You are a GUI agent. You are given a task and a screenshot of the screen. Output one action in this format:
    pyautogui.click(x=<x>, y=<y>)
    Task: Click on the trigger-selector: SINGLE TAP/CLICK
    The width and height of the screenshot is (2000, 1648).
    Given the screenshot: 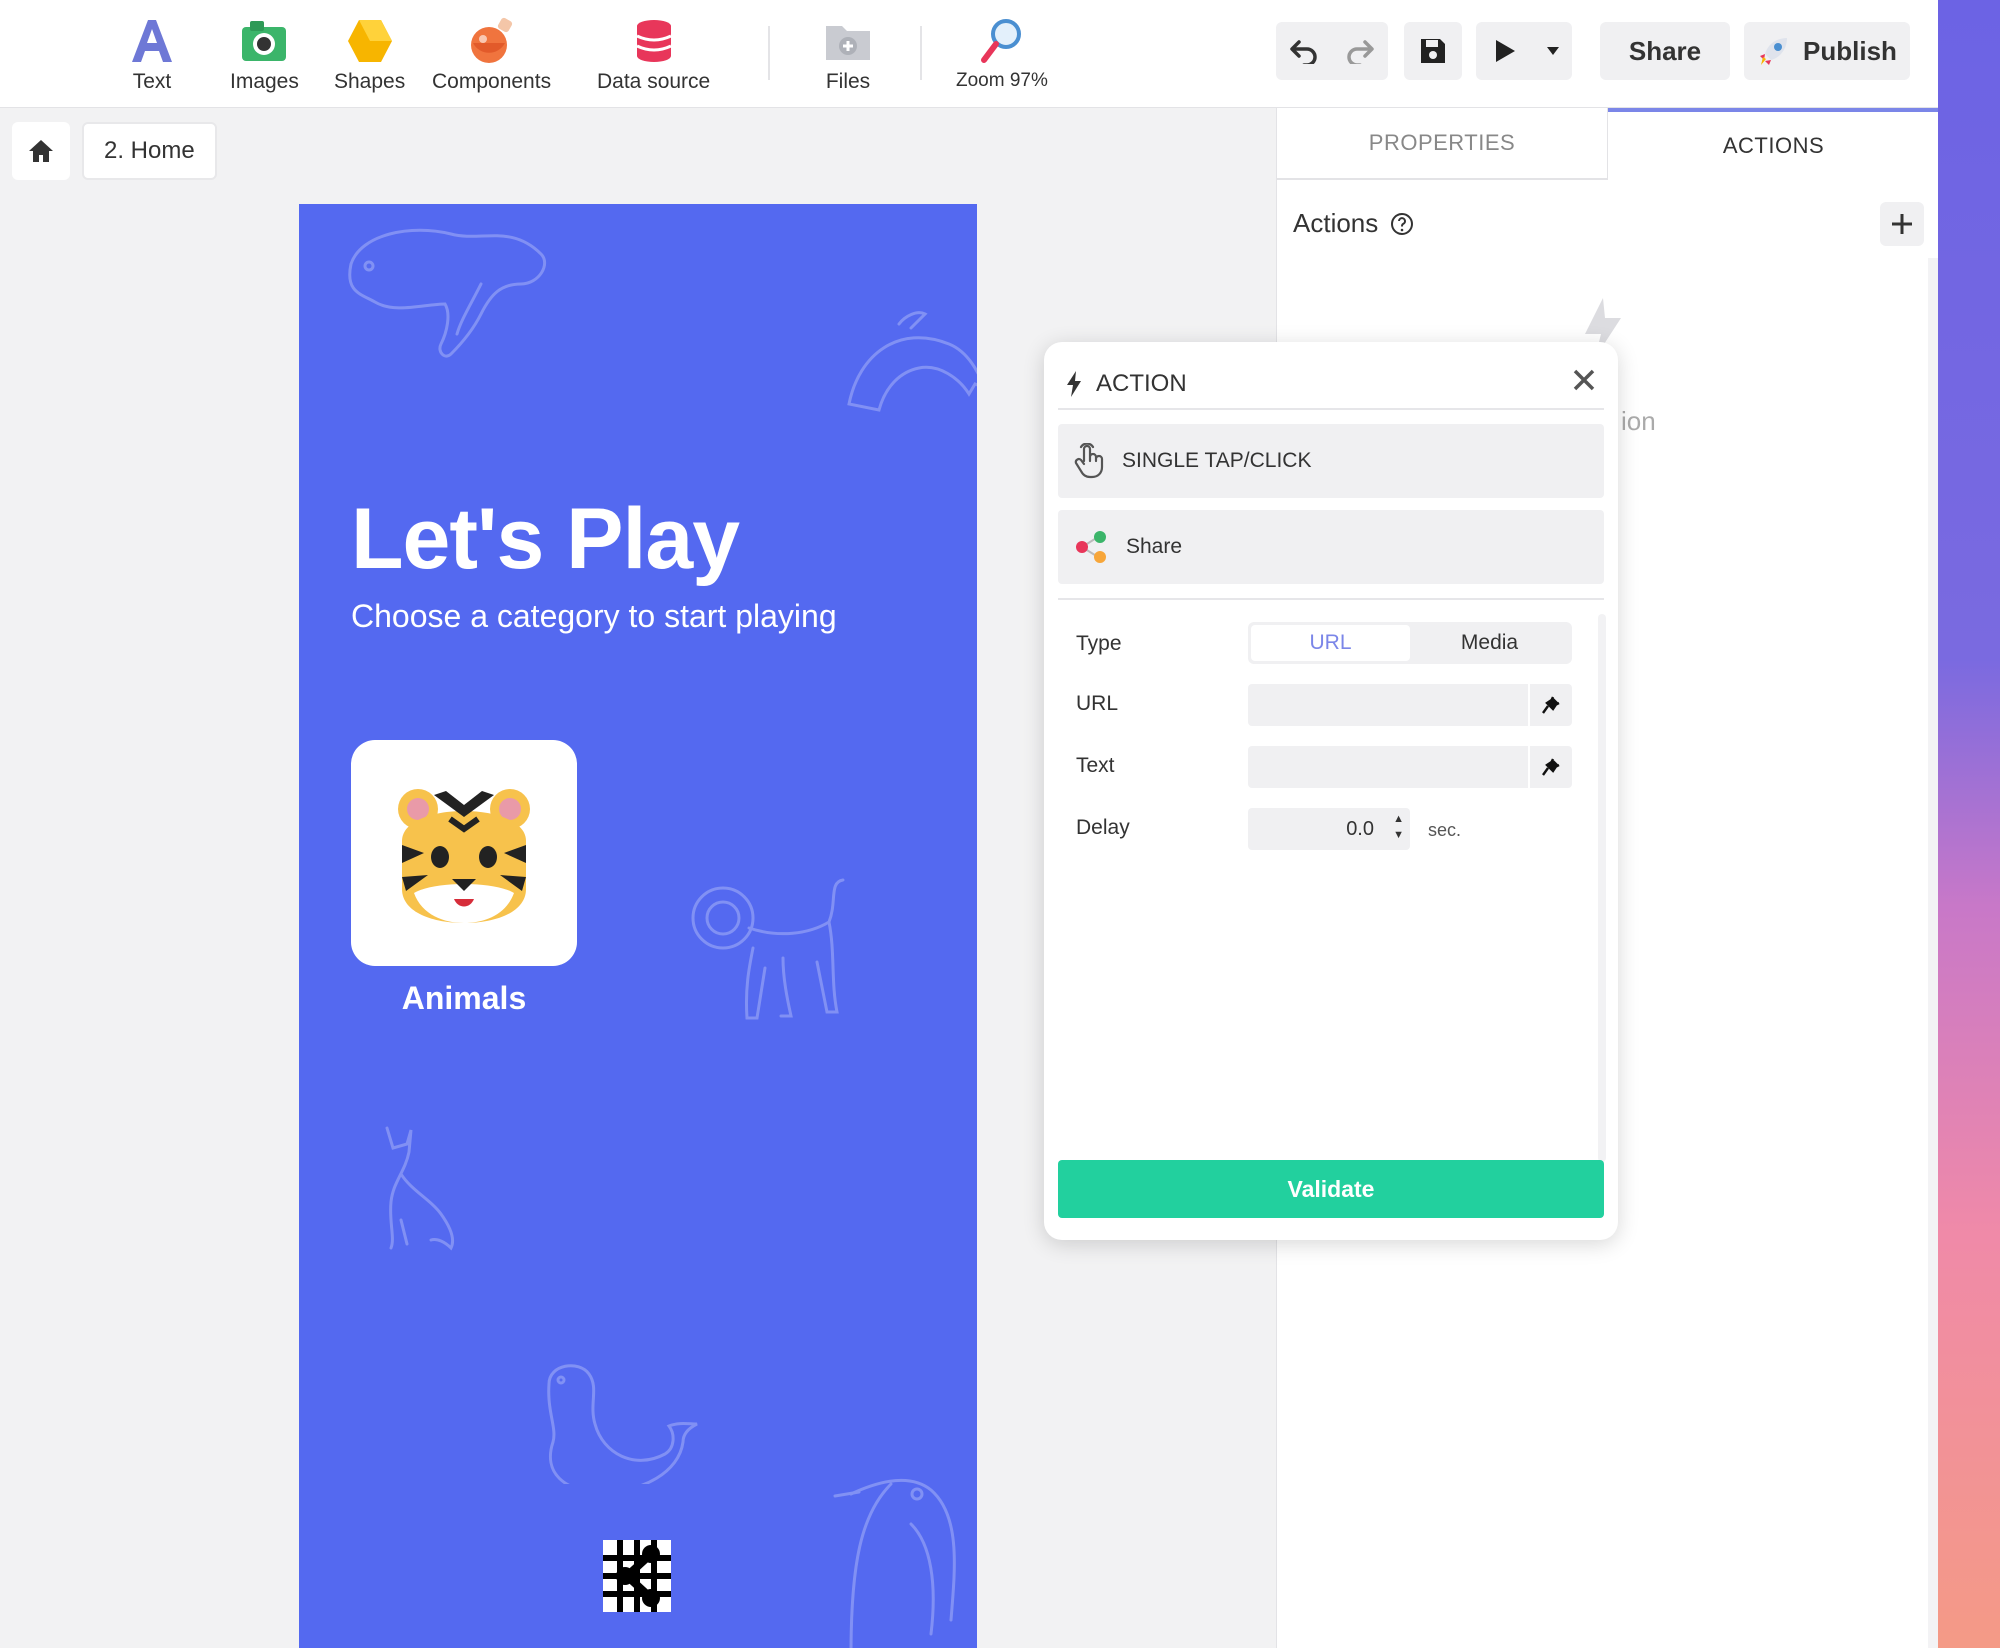 What is the action you would take?
    pyautogui.click(x=1331, y=461)
    